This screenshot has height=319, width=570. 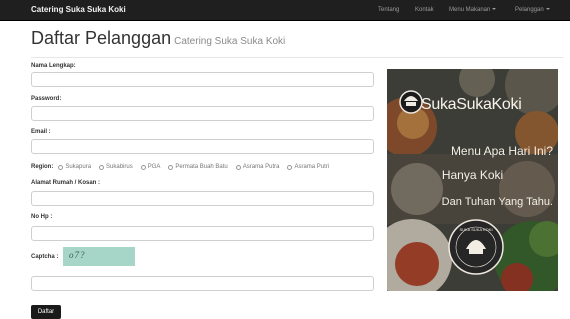 I want to click on promo-tagline-3: Dan Tuhan Yang Tahu., so click(x=497, y=202).